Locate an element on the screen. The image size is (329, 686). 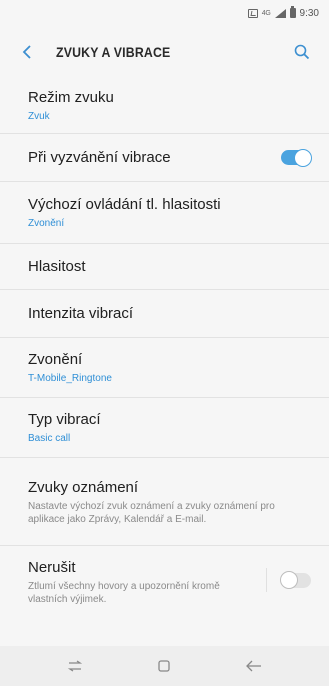
nav-back-button is located at coordinates (254, 666).